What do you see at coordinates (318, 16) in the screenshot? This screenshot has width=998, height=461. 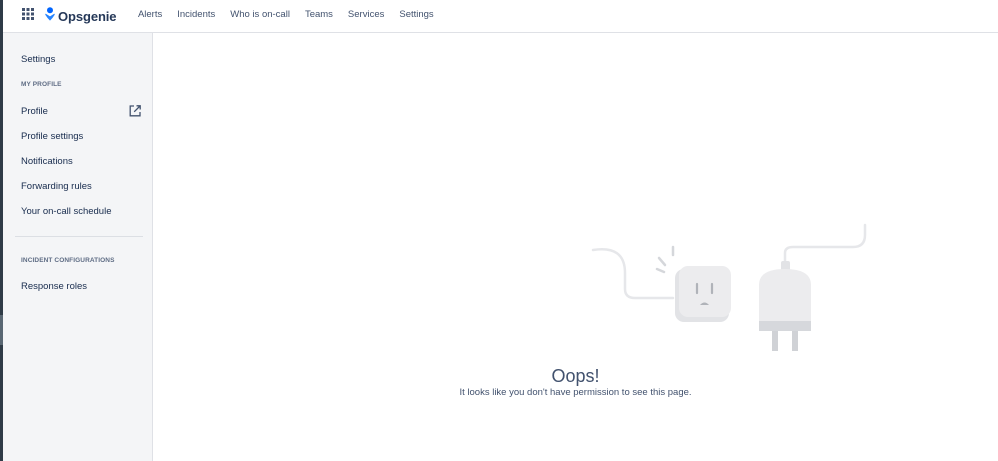 I see `nav-item-teams: Teams` at bounding box center [318, 16].